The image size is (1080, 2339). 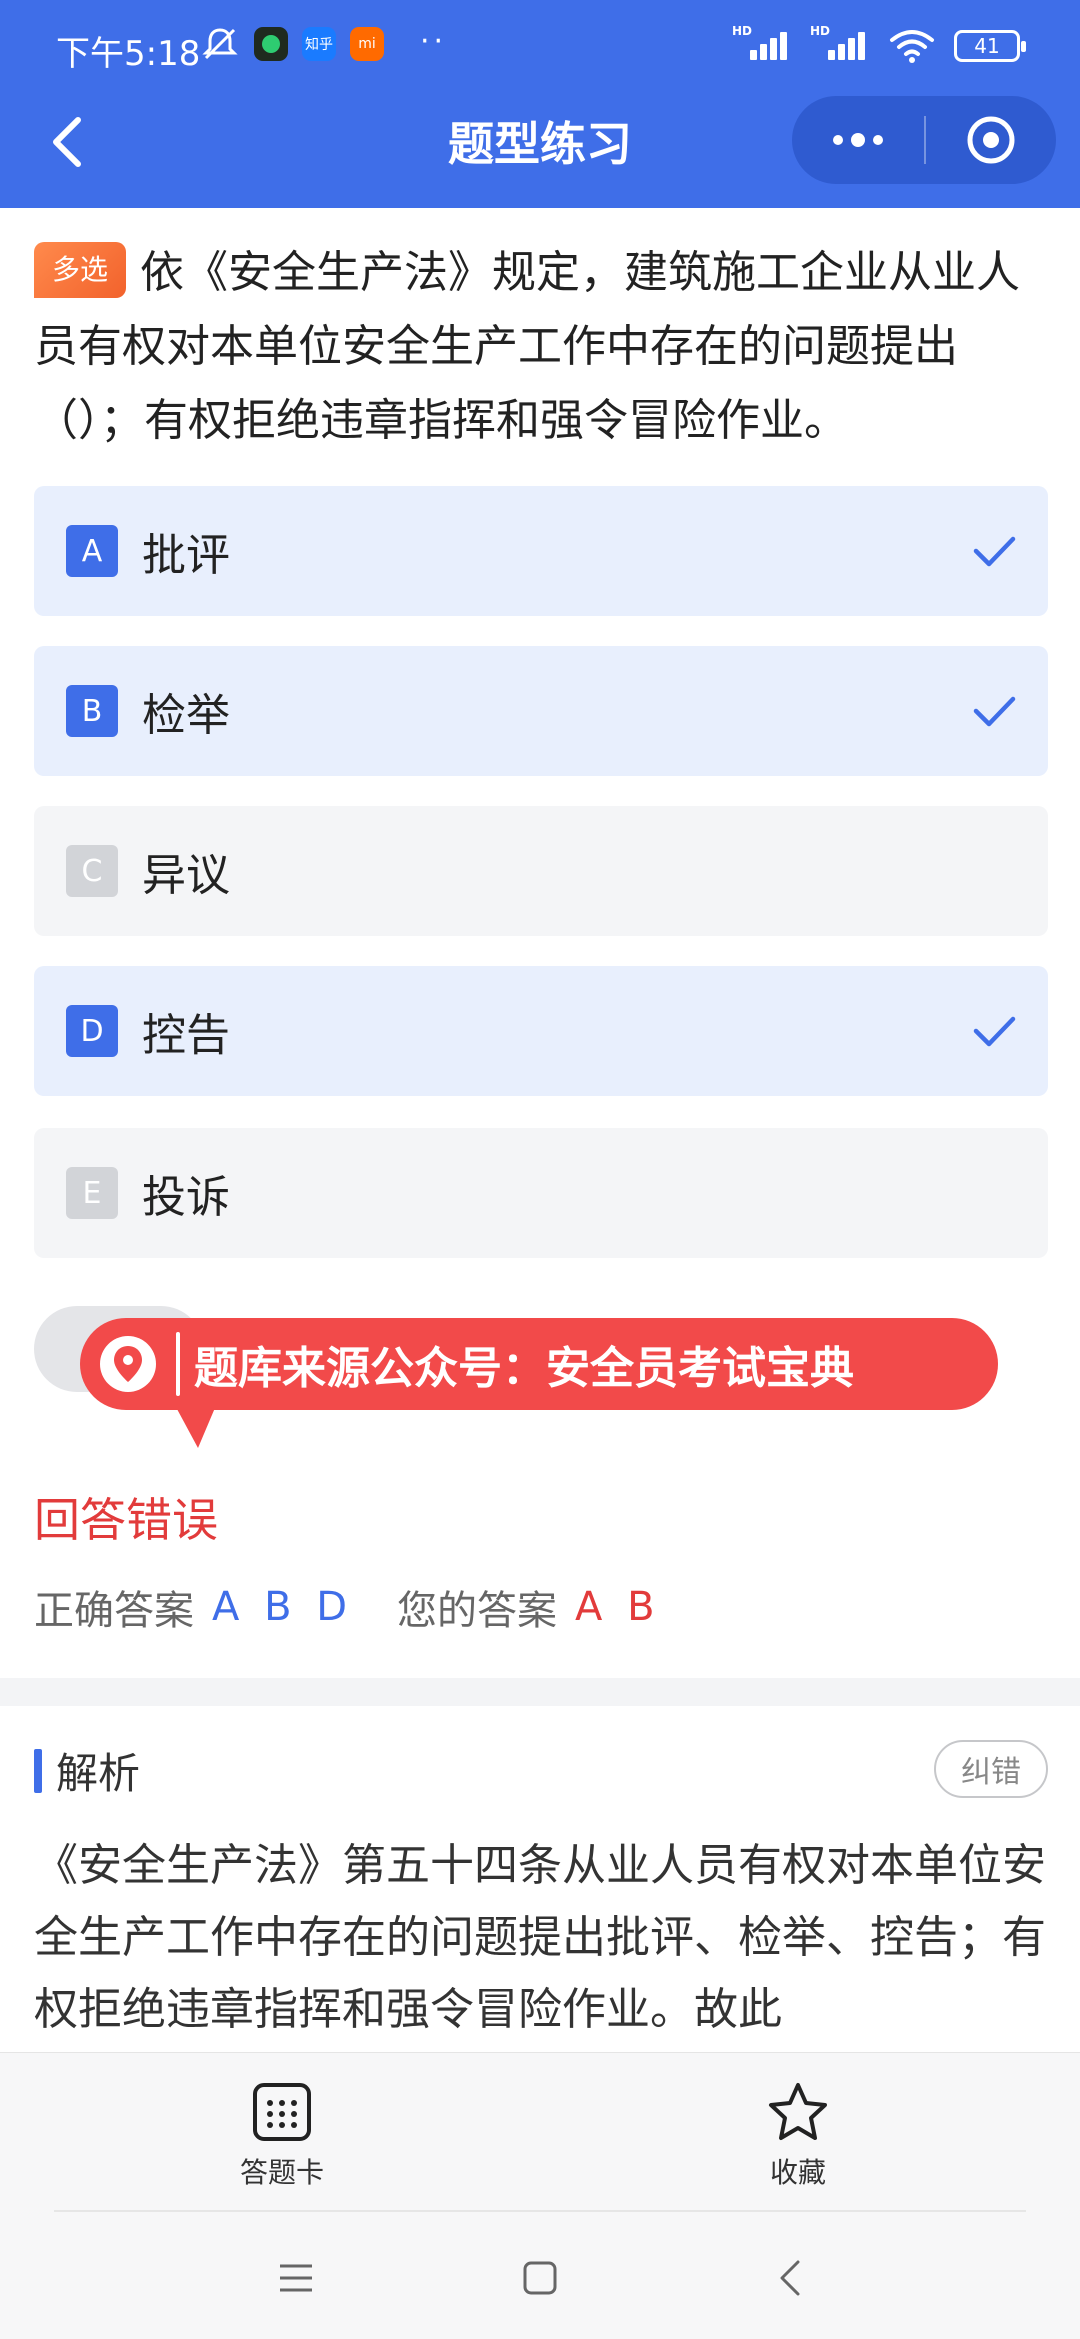 What do you see at coordinates (126, 1520) in the screenshot?
I see `result-status: 回答错误` at bounding box center [126, 1520].